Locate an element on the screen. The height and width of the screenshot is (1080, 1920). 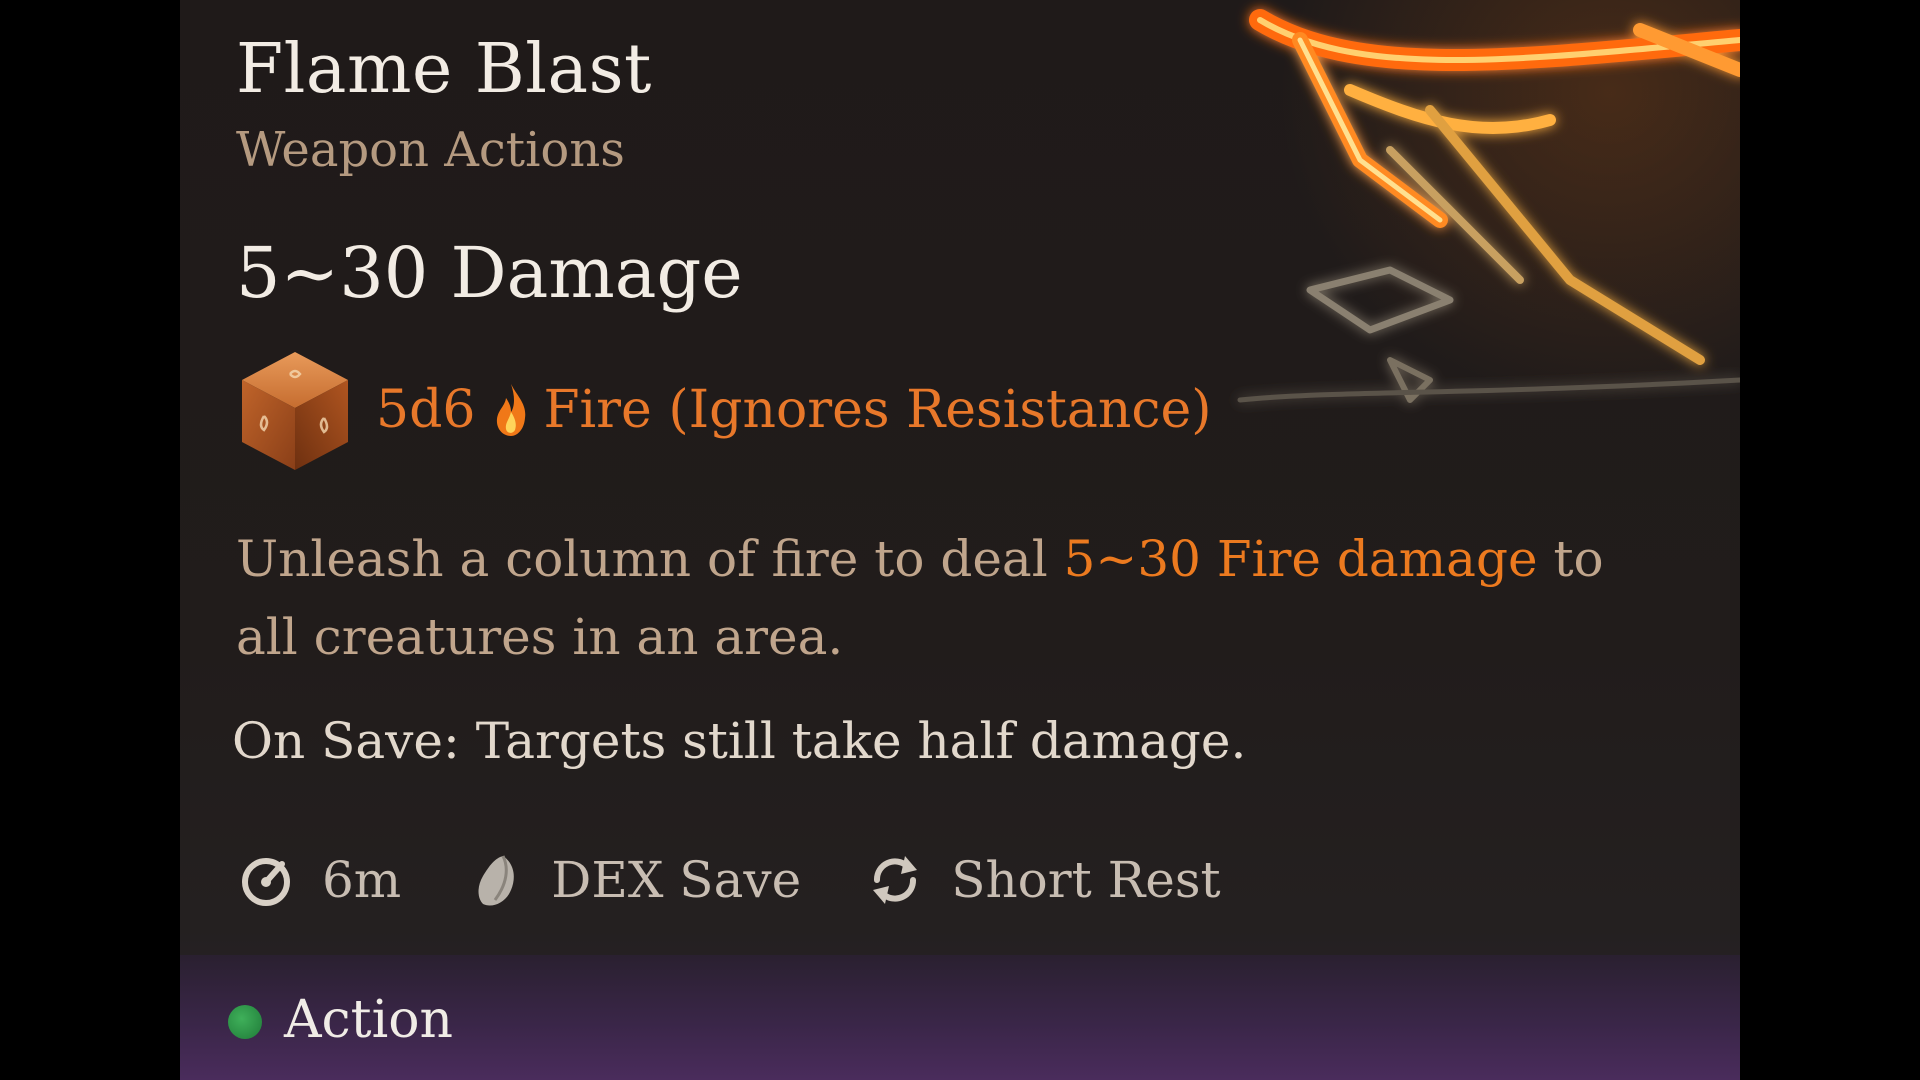
recharge-stat: Short Rest is located at coordinates (1043, 880).